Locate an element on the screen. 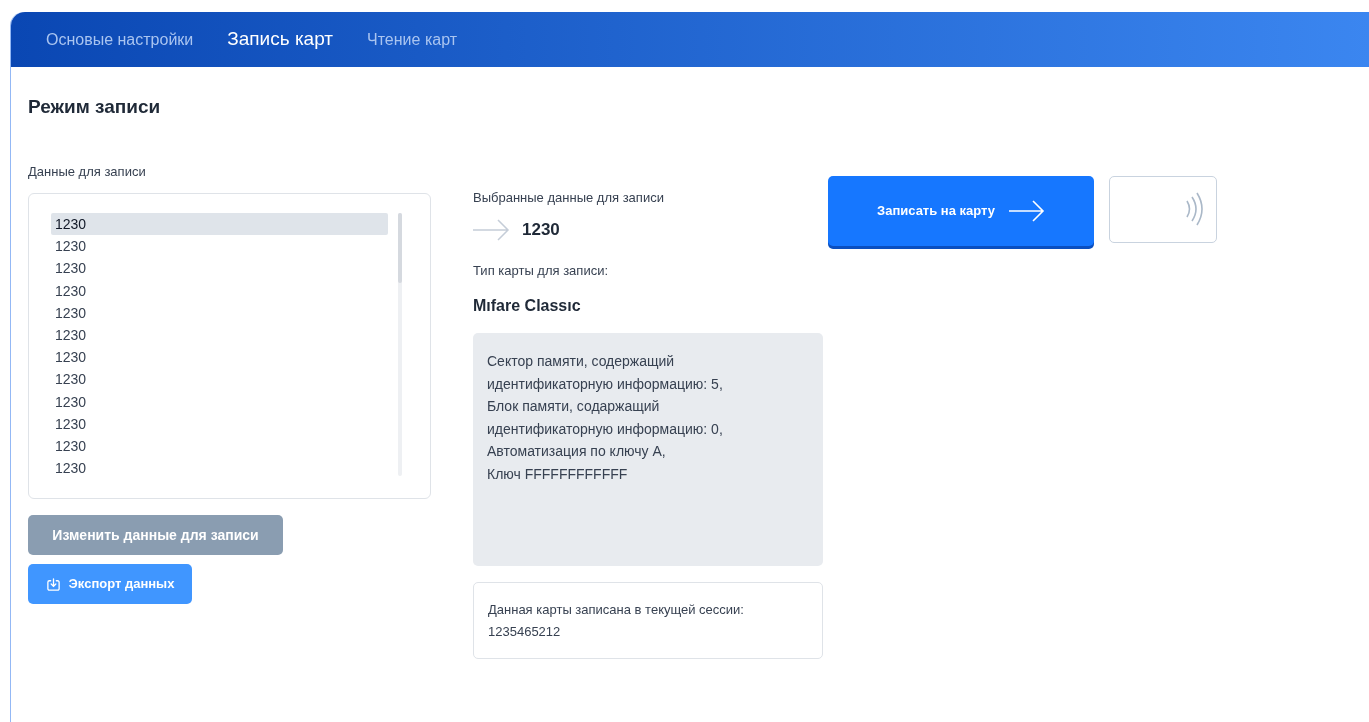  card-type-value: Mıfare Classıc is located at coordinates (527, 306).